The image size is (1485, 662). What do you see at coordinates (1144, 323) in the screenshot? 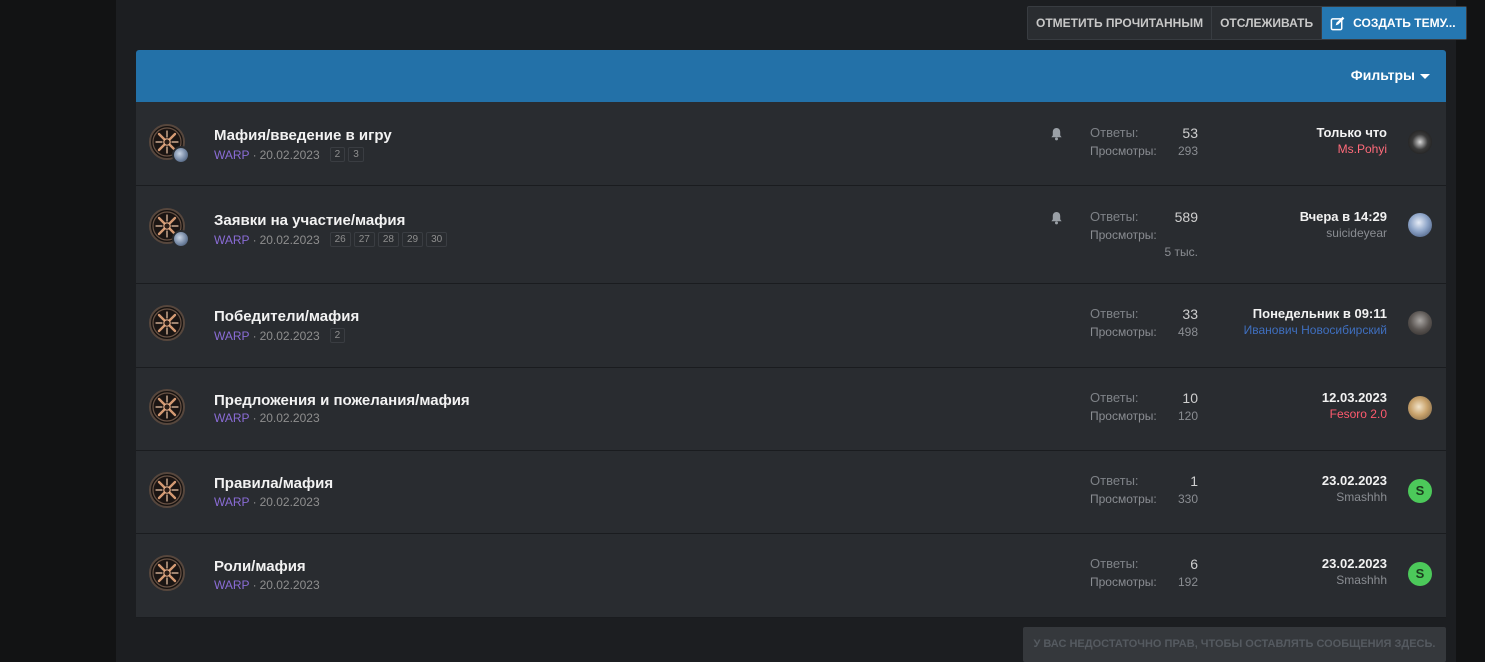
I see `thread-stats: Ответы: 33 Просмотры: 498` at bounding box center [1144, 323].